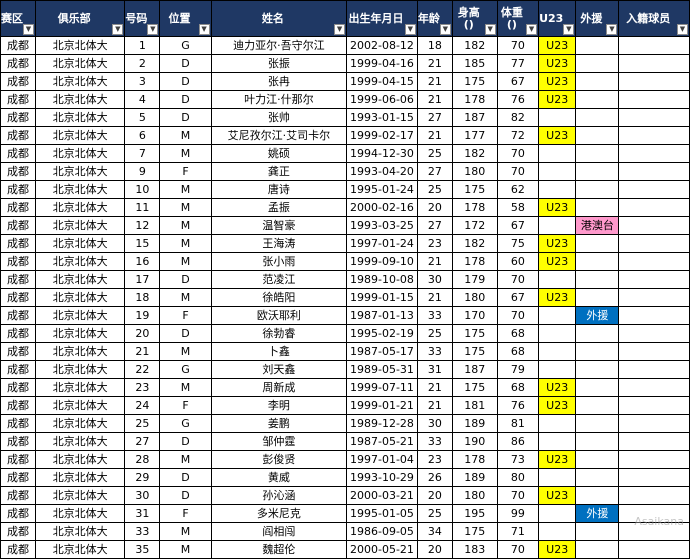 The image size is (690, 559). Describe the element at coordinates (597, 18) in the screenshot. I see `column-header-10: 外援 ▼` at that location.